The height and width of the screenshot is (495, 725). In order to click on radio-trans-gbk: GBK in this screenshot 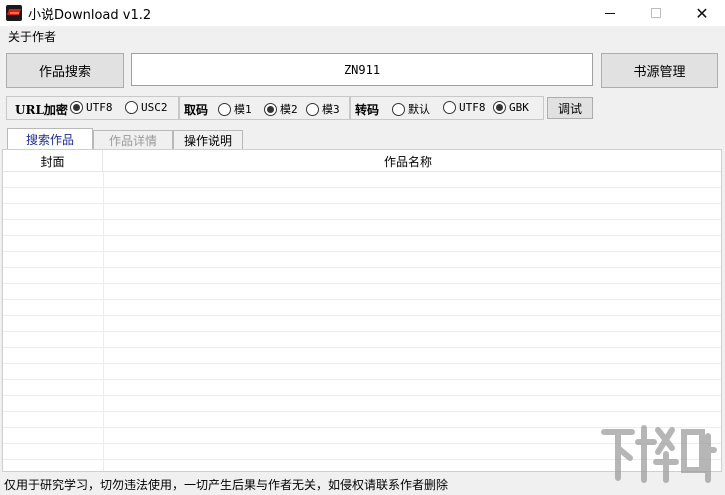, I will do `click(511, 107)`.